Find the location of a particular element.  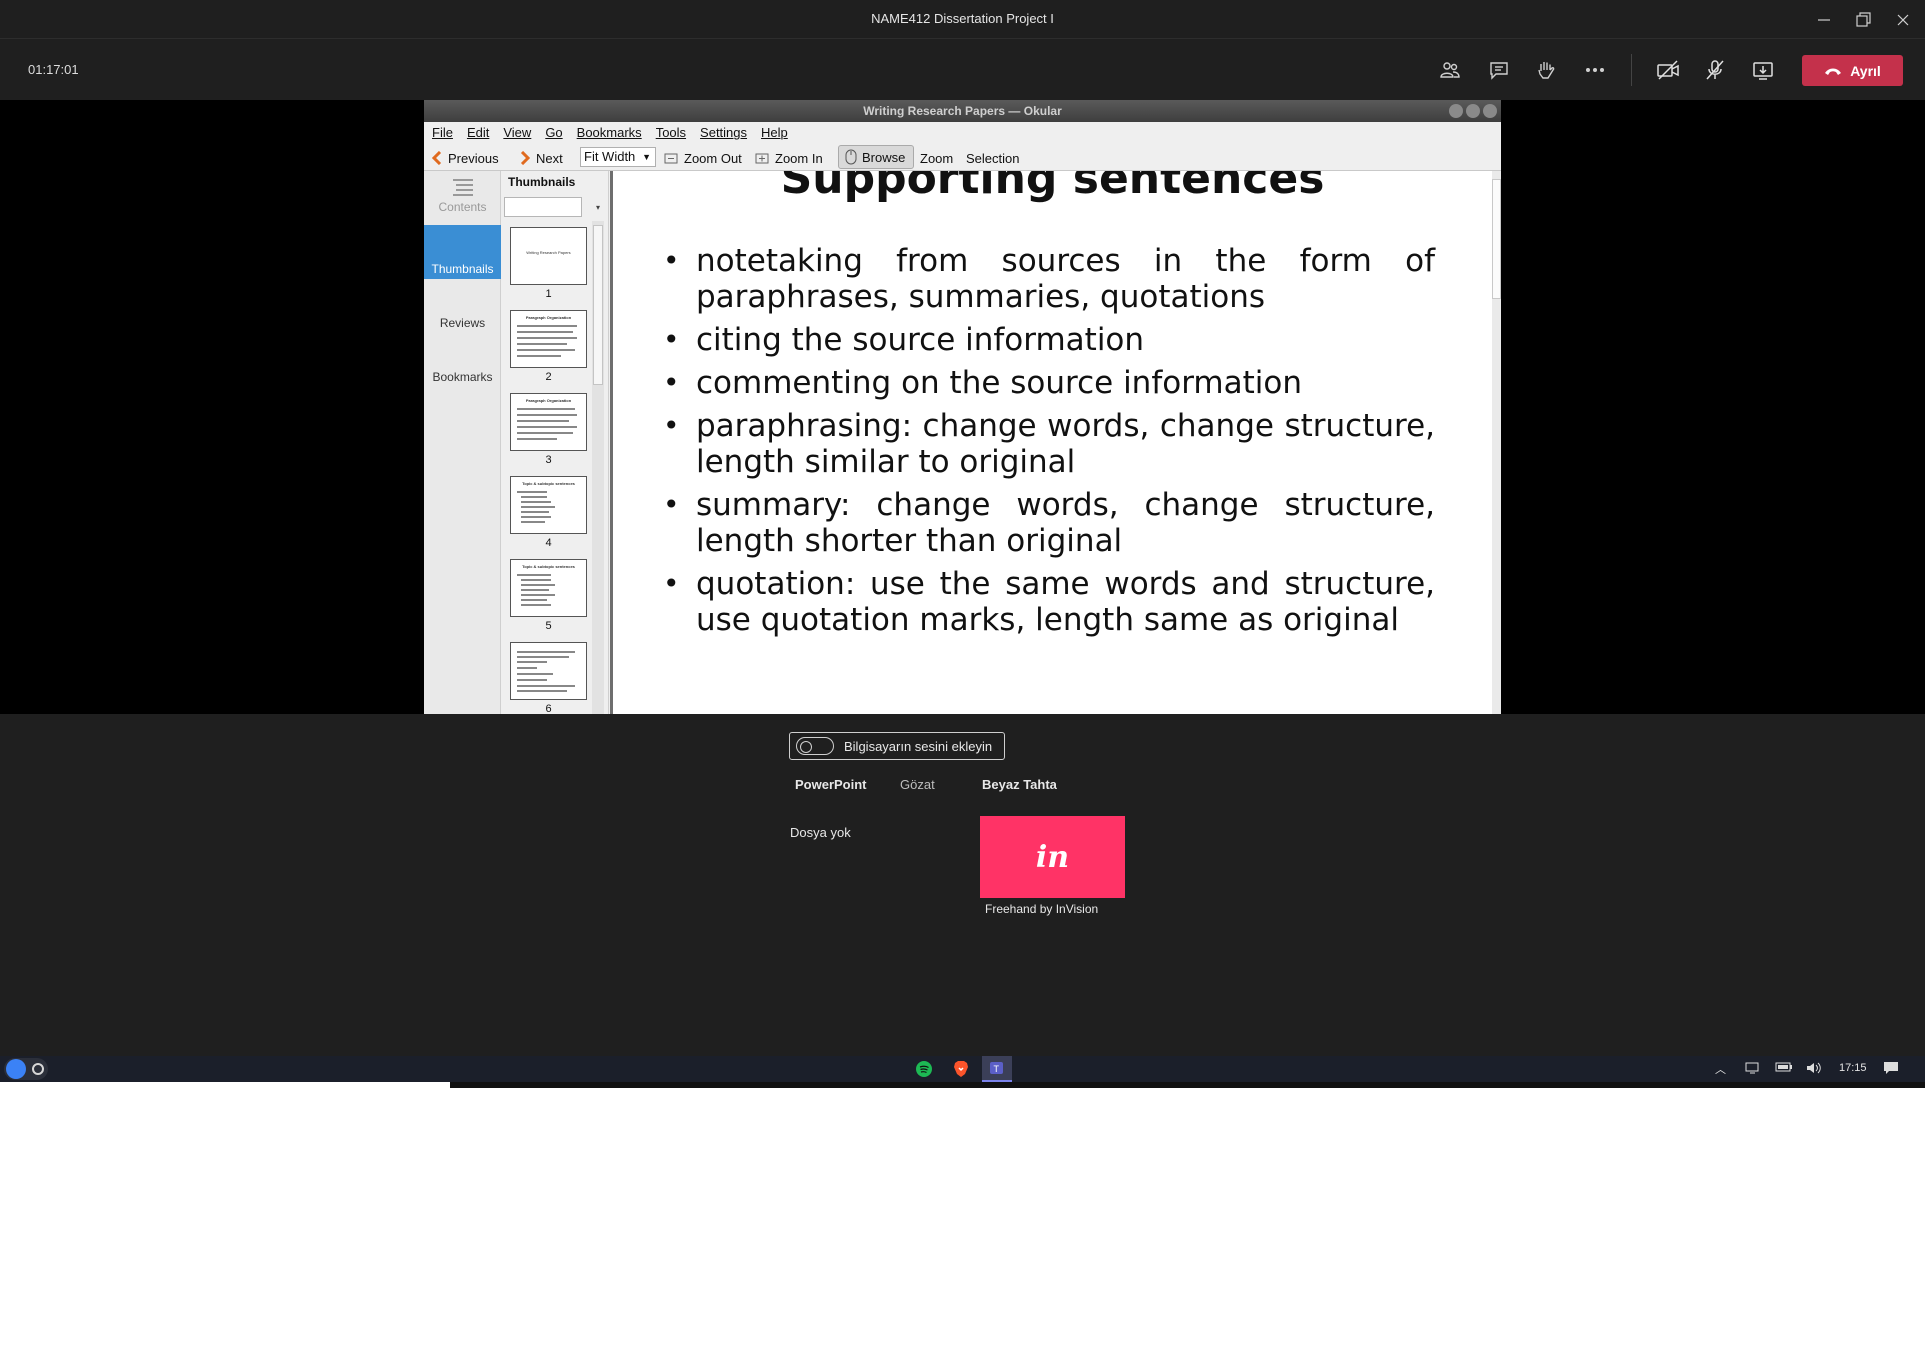

menu-help: Help is located at coordinates (774, 132).